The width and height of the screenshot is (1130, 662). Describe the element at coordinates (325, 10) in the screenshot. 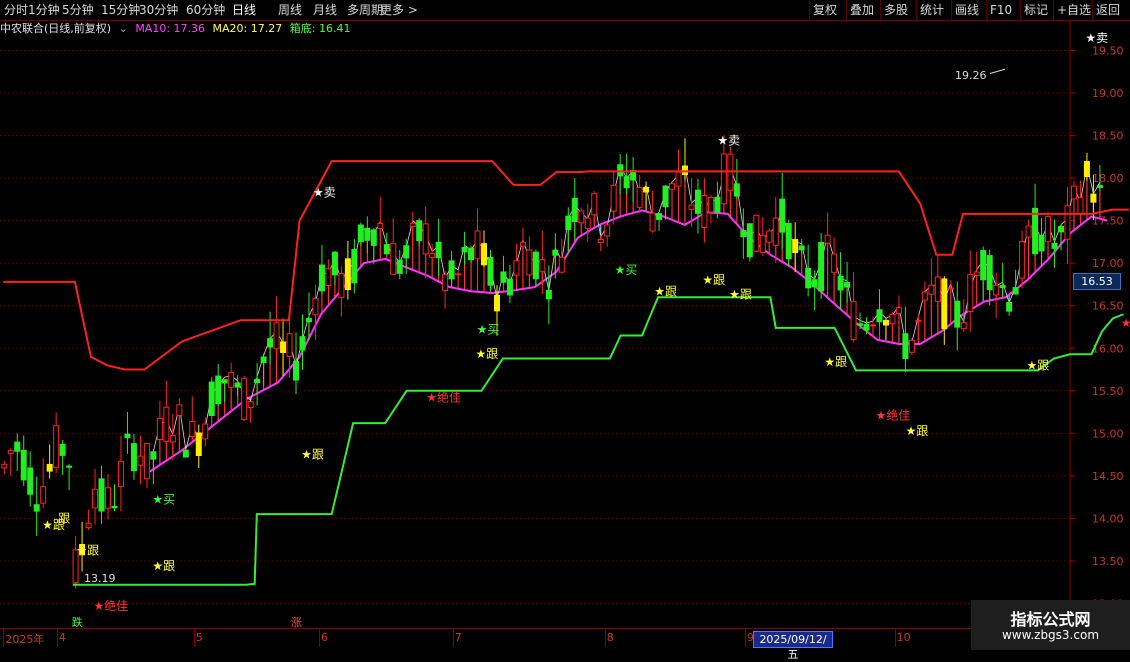

I see `period-tab-8: 月线` at that location.